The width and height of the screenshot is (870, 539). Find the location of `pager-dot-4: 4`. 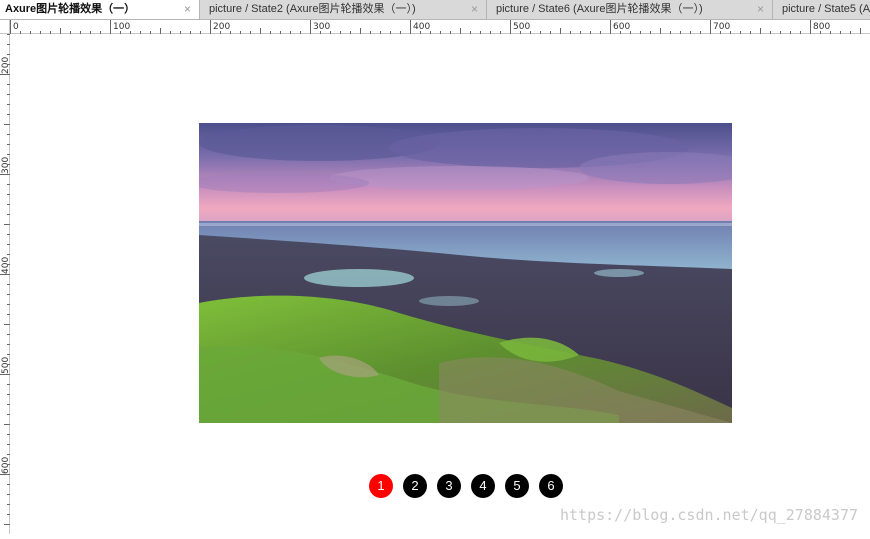

pager-dot-4: 4 is located at coordinates (483, 486).